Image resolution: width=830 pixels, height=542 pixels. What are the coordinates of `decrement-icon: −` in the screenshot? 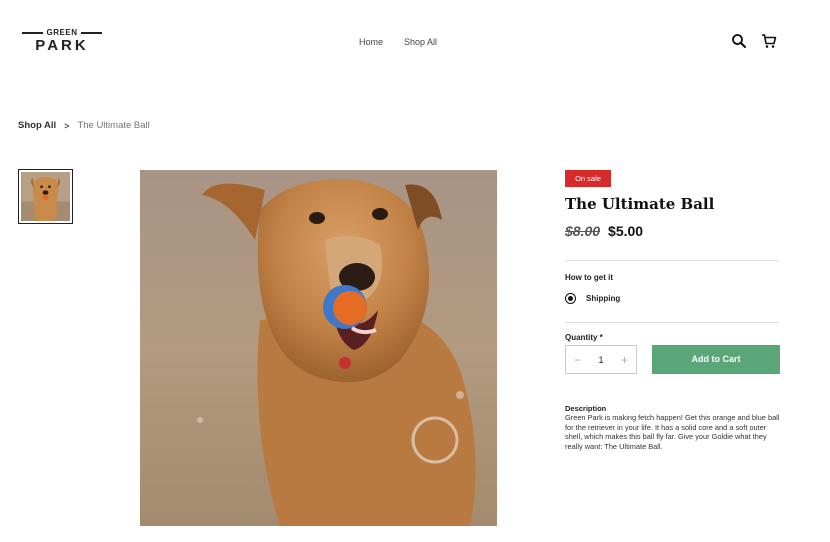 It's located at (577, 360).